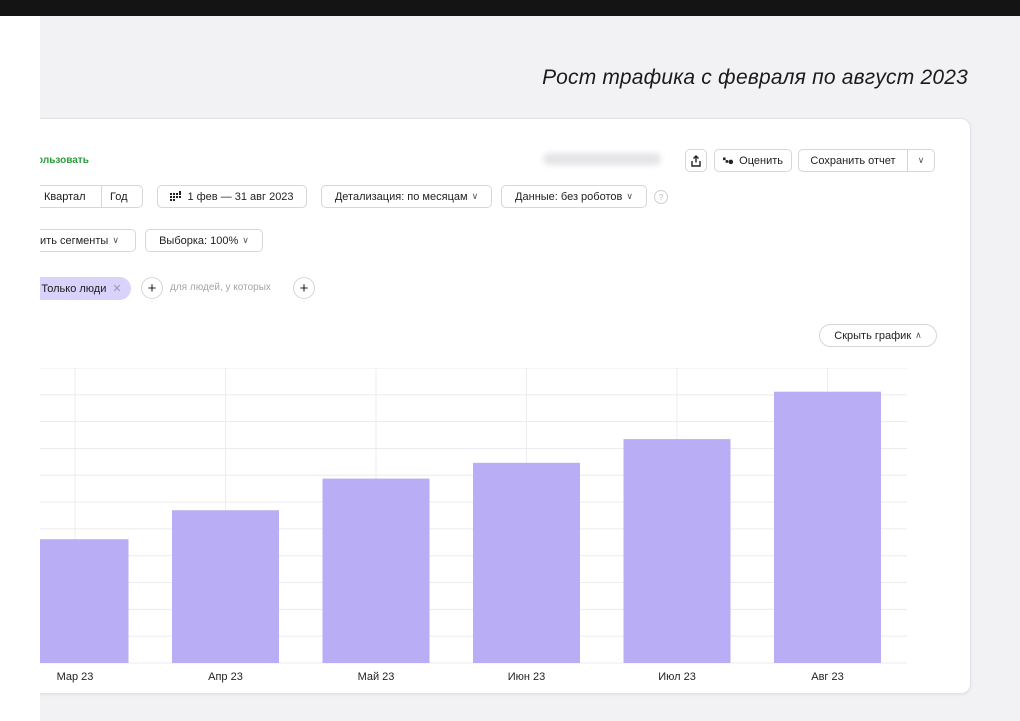  Describe the element at coordinates (827, 677) in the screenshot. I see `x-axis-tick-label: Авг 23` at that location.